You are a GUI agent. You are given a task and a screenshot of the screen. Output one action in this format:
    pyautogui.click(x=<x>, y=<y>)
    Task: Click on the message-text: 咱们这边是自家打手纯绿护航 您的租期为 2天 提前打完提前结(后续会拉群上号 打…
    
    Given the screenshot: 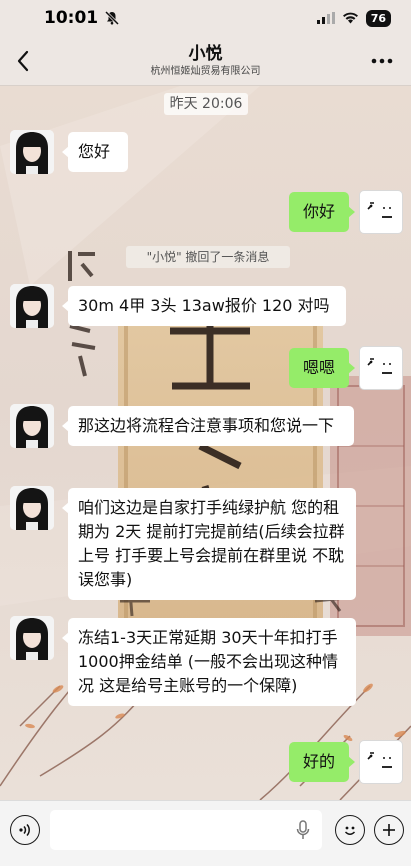 What is the action you would take?
    pyautogui.click(x=211, y=543)
    